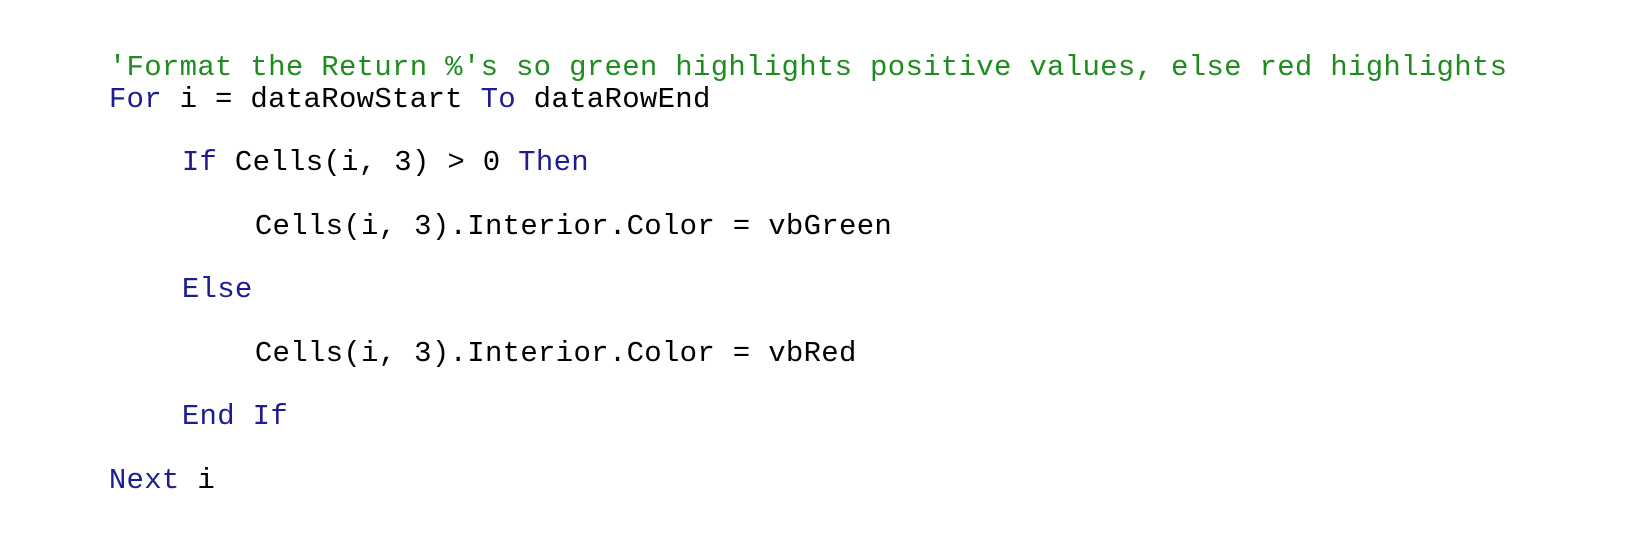  Describe the element at coordinates (573, 226) in the screenshot. I see `statement-set-green: Cells(i, 3).Interior.Color = vbGreen` at that location.